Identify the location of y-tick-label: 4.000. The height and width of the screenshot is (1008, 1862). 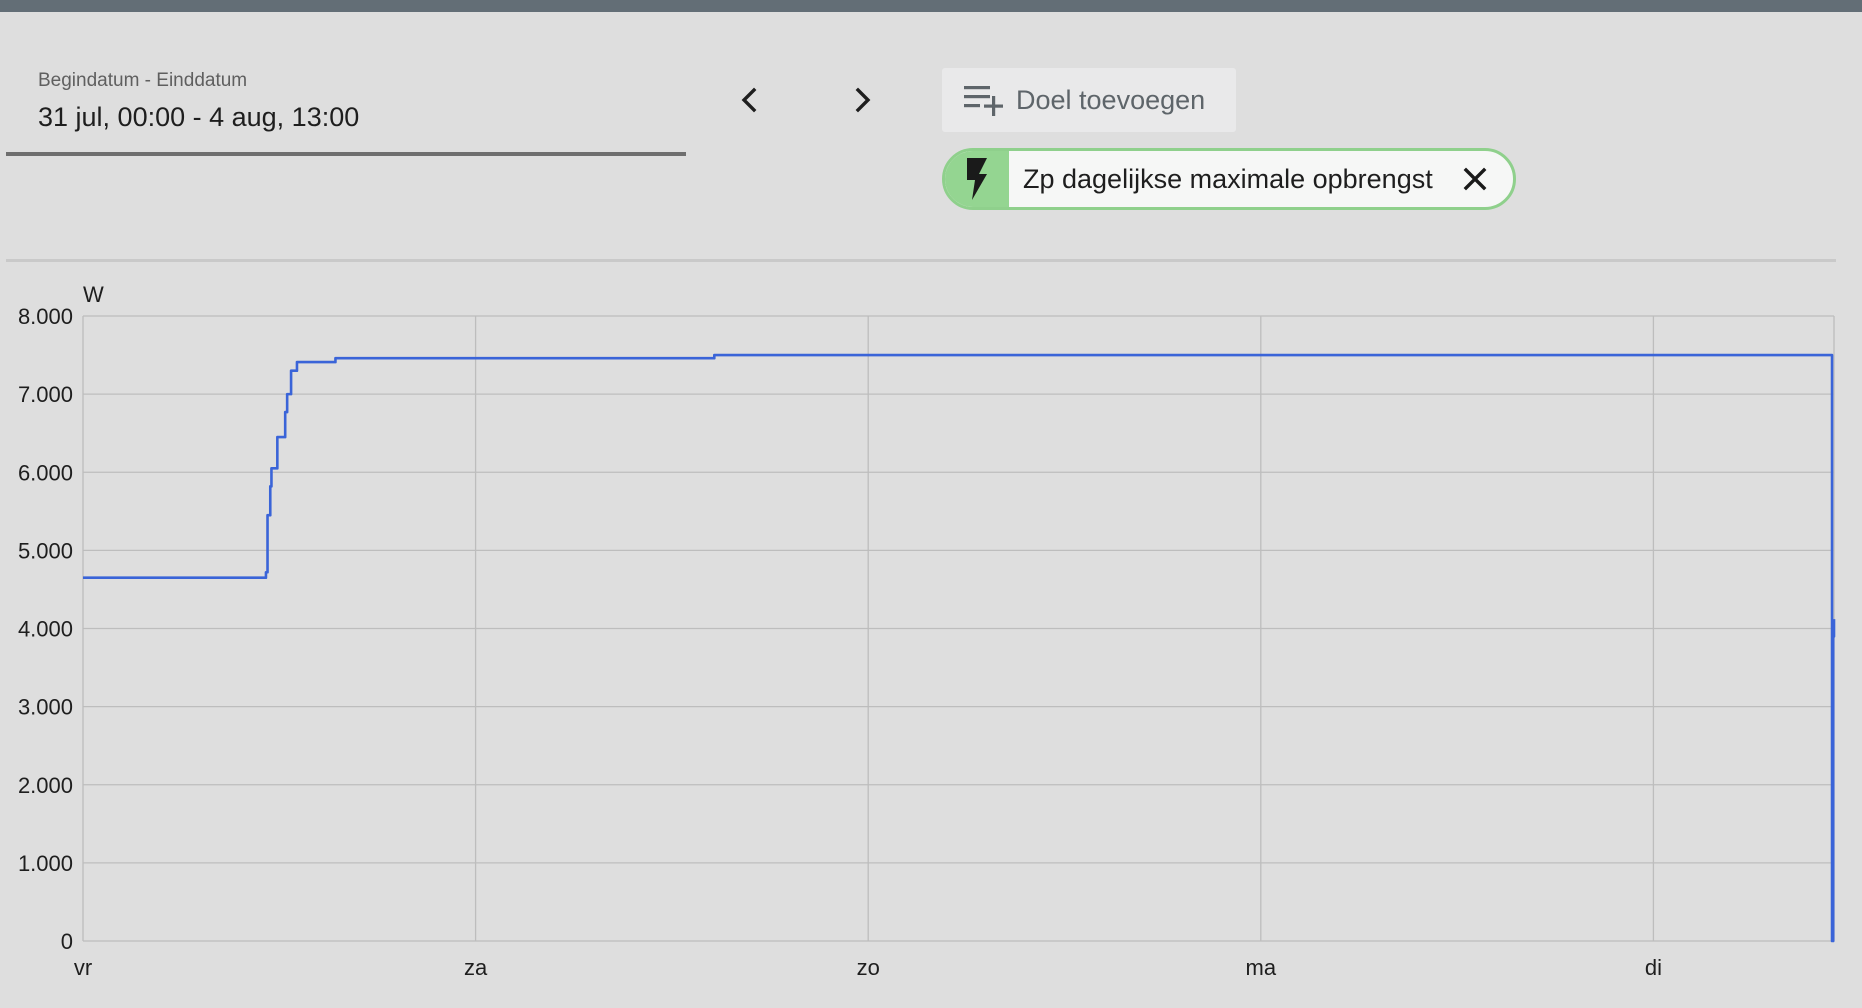
(45, 629).